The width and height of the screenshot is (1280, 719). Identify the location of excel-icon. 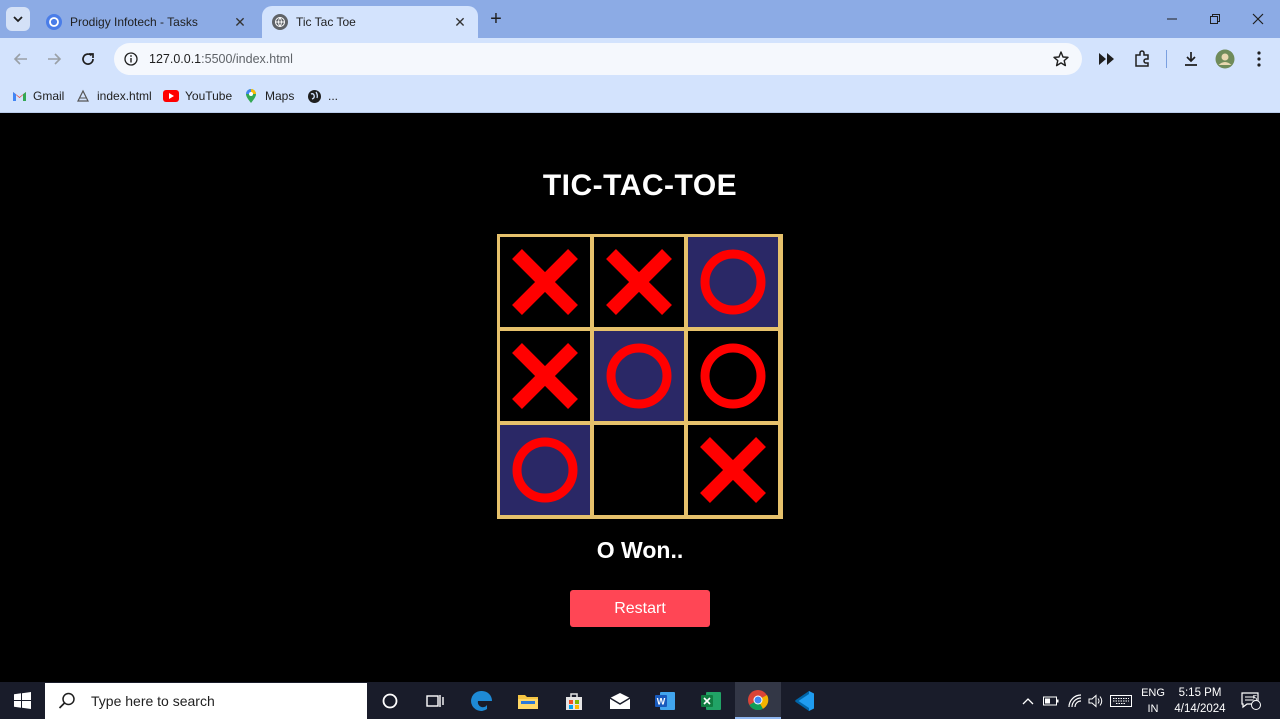
(711, 700).